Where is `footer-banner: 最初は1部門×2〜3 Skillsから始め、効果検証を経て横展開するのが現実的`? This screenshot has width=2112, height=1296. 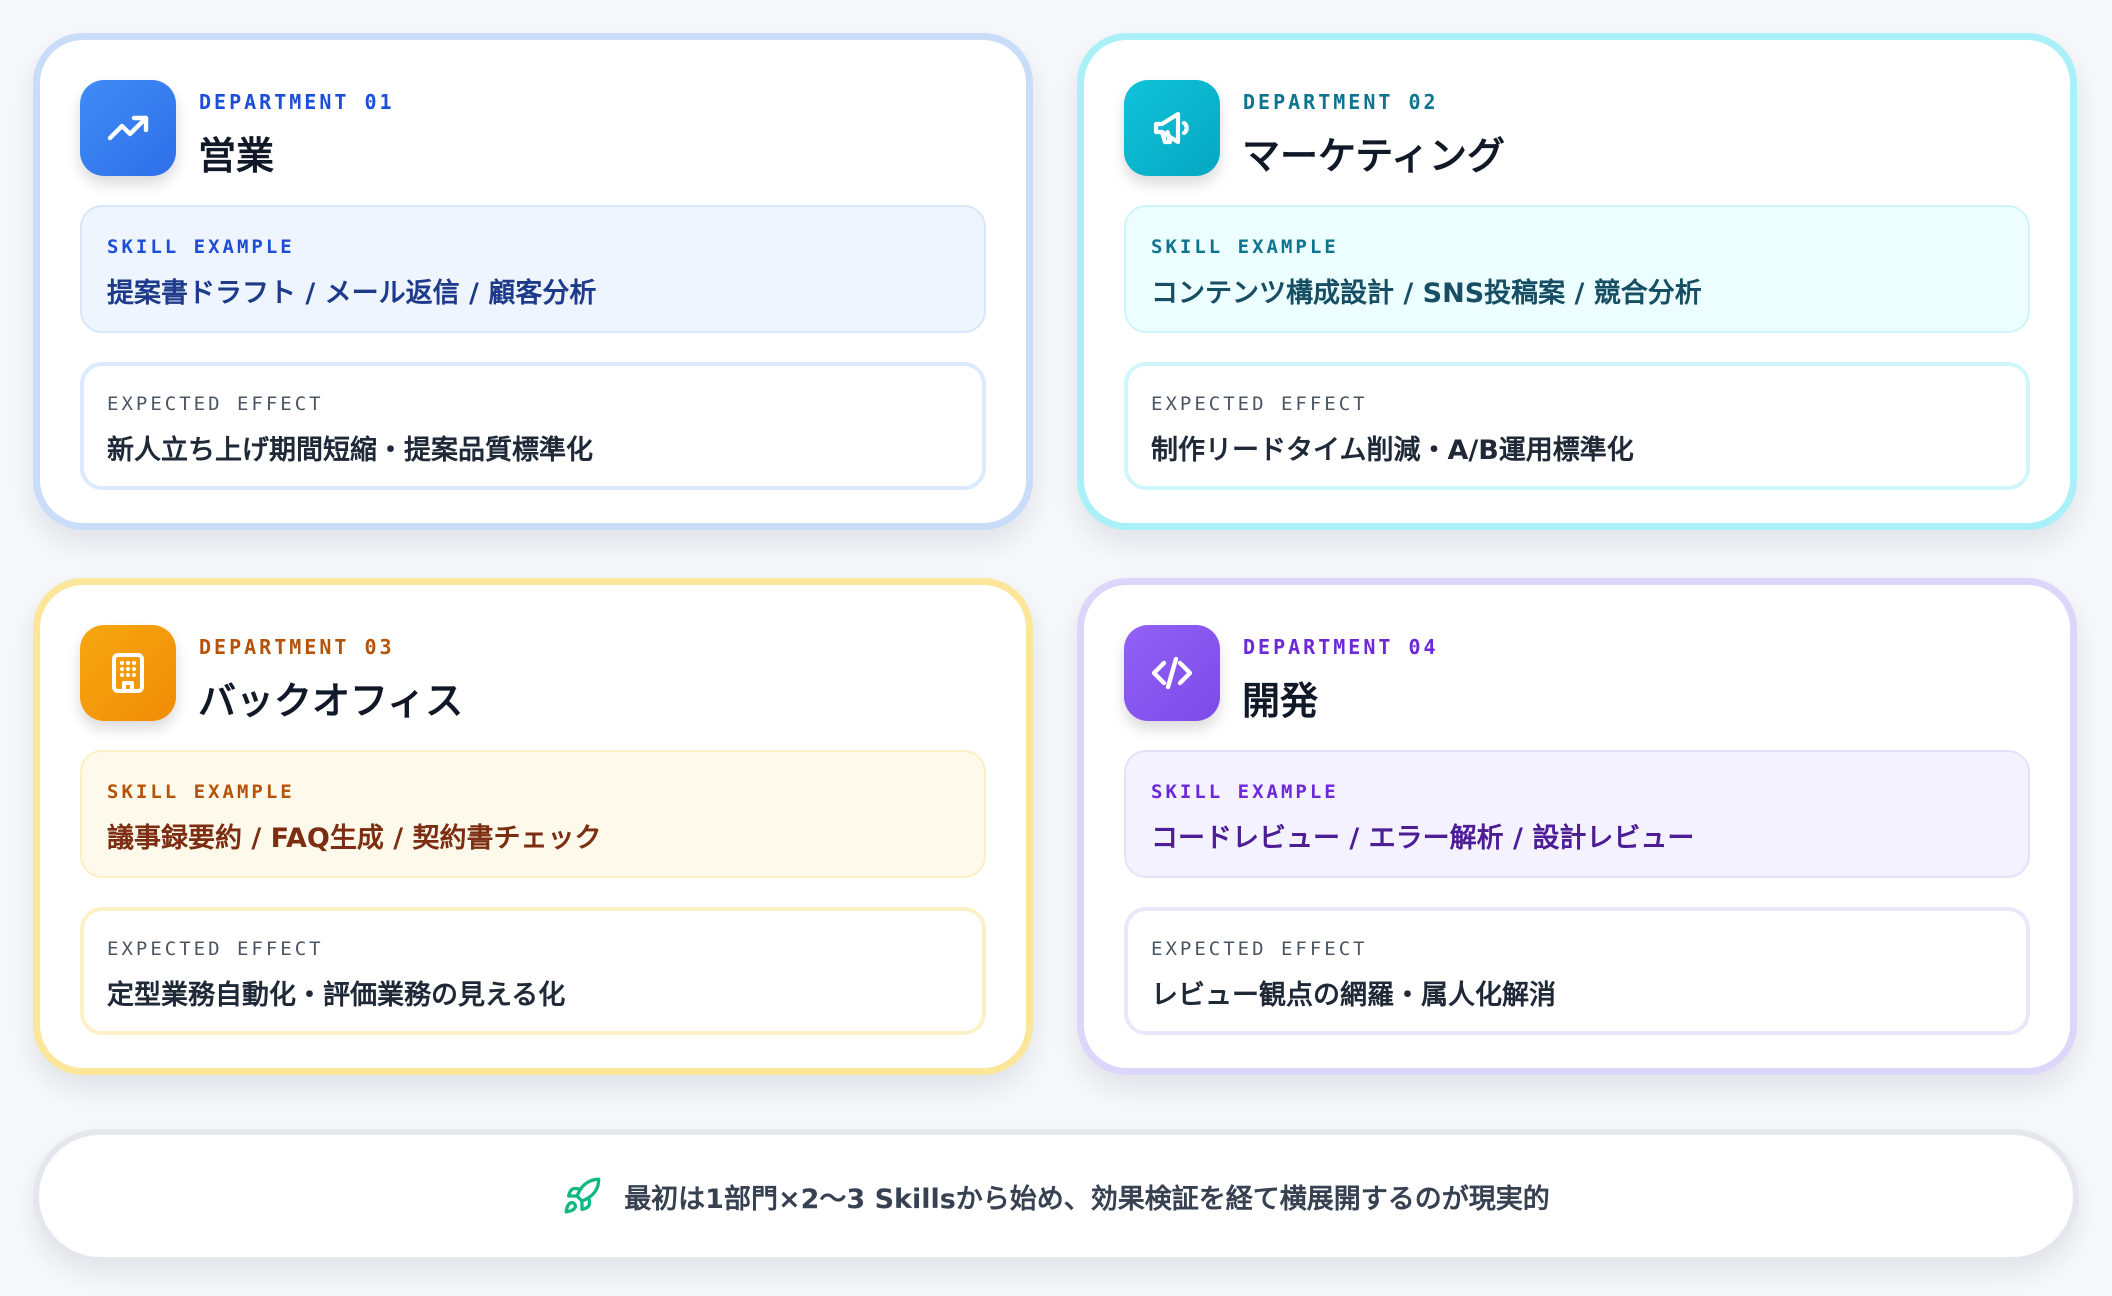
footer-banner: 最初は1部門×2〜3 Skillsから始め、効果検証を経て横展開するのが現実的 is located at coordinates (1056, 1196).